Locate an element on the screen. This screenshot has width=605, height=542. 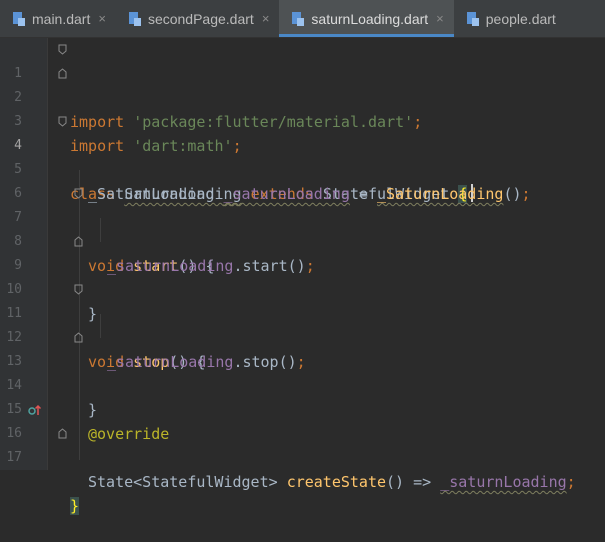
tab-saturn-loading-dart: saturnLoading.dart × is located at coordinates (367, 18).